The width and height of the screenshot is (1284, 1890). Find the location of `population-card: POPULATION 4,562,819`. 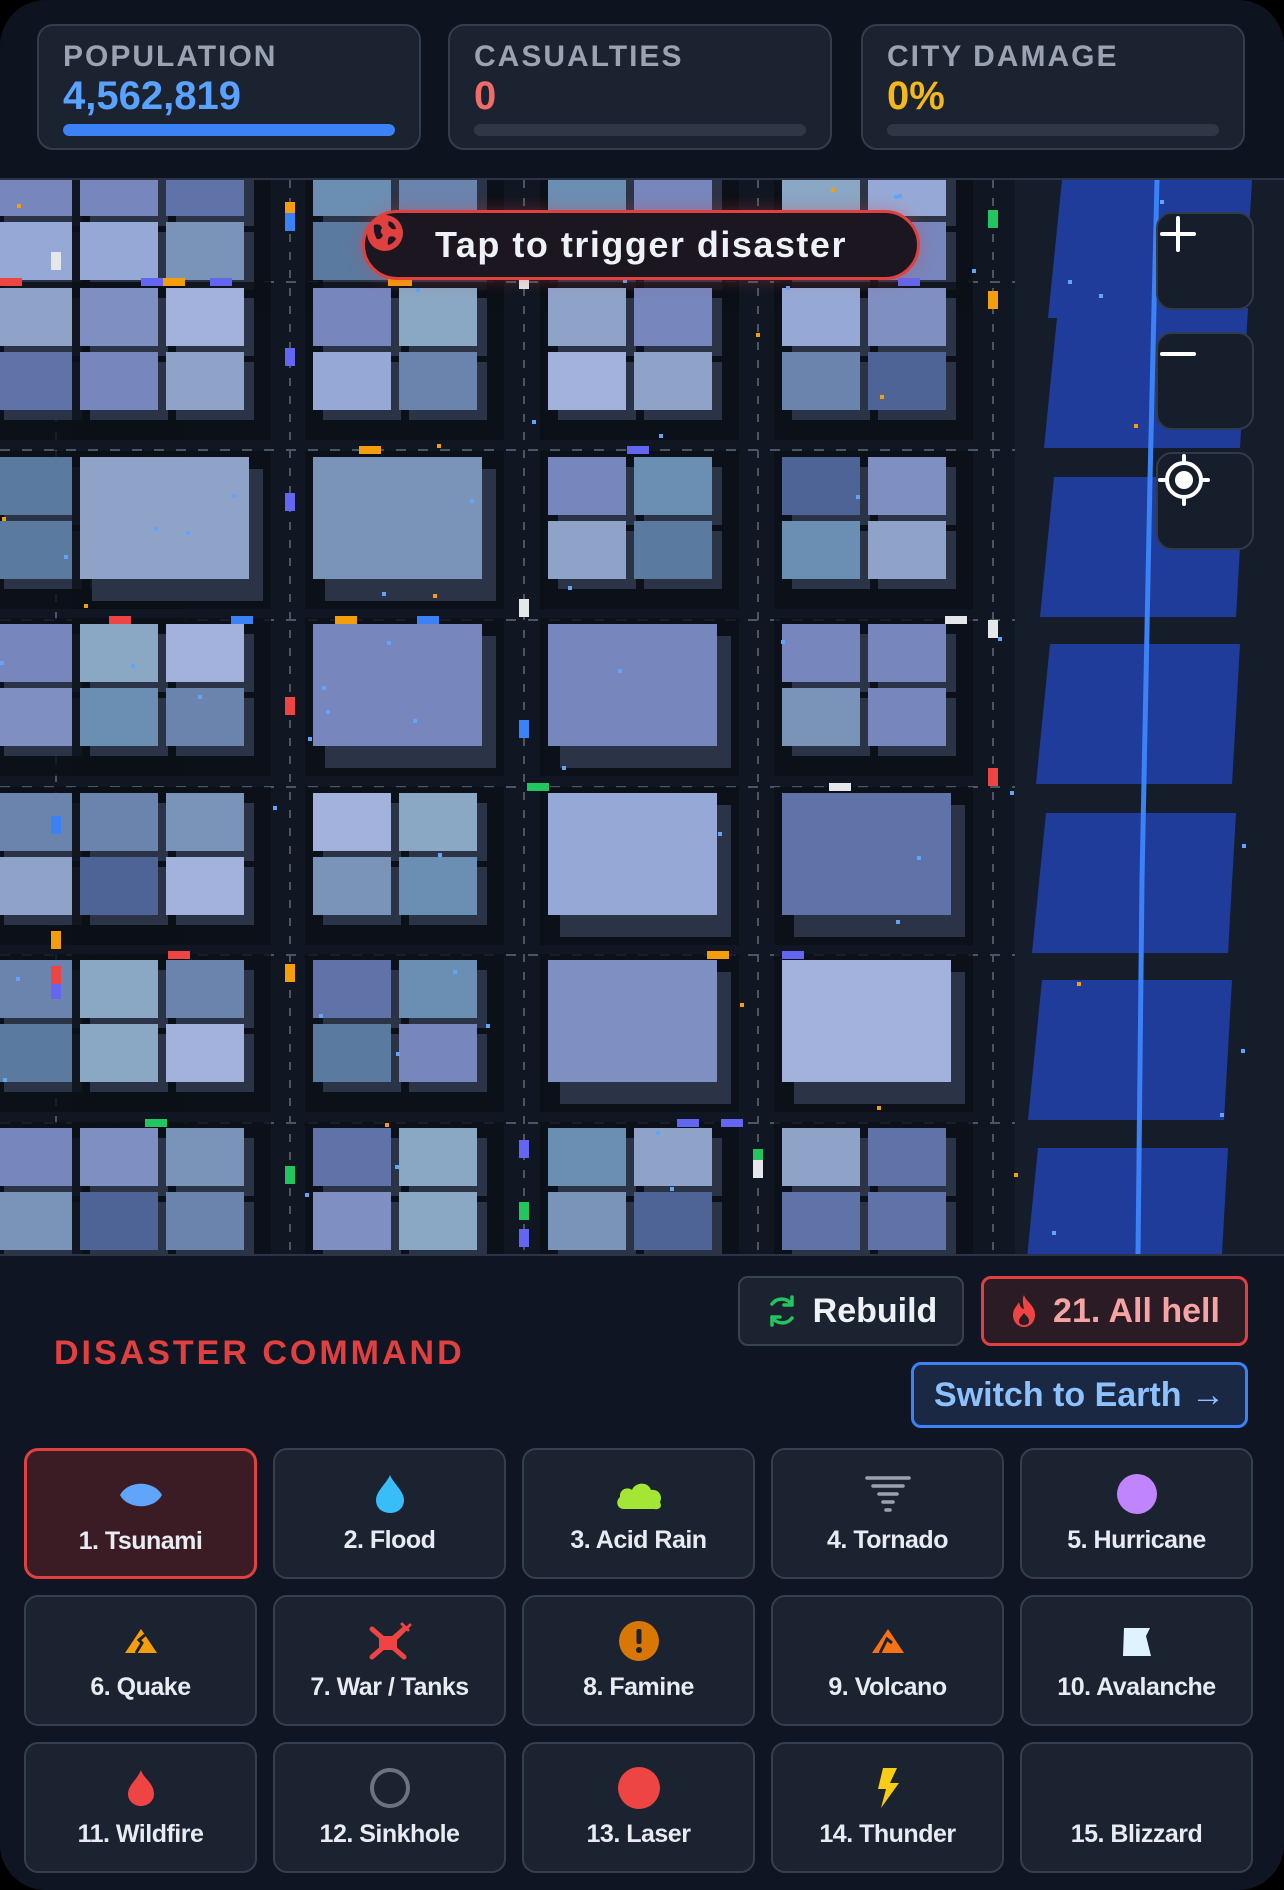

population-card: POPULATION 4,562,819 is located at coordinates (229, 87).